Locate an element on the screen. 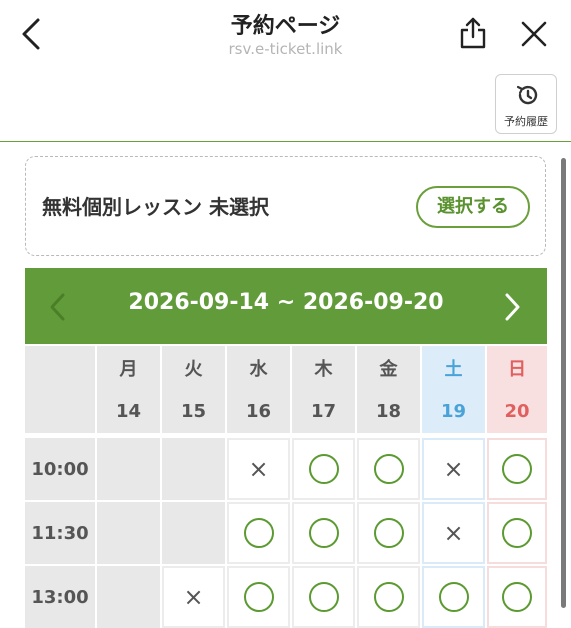  share-icon is located at coordinates (473, 33).